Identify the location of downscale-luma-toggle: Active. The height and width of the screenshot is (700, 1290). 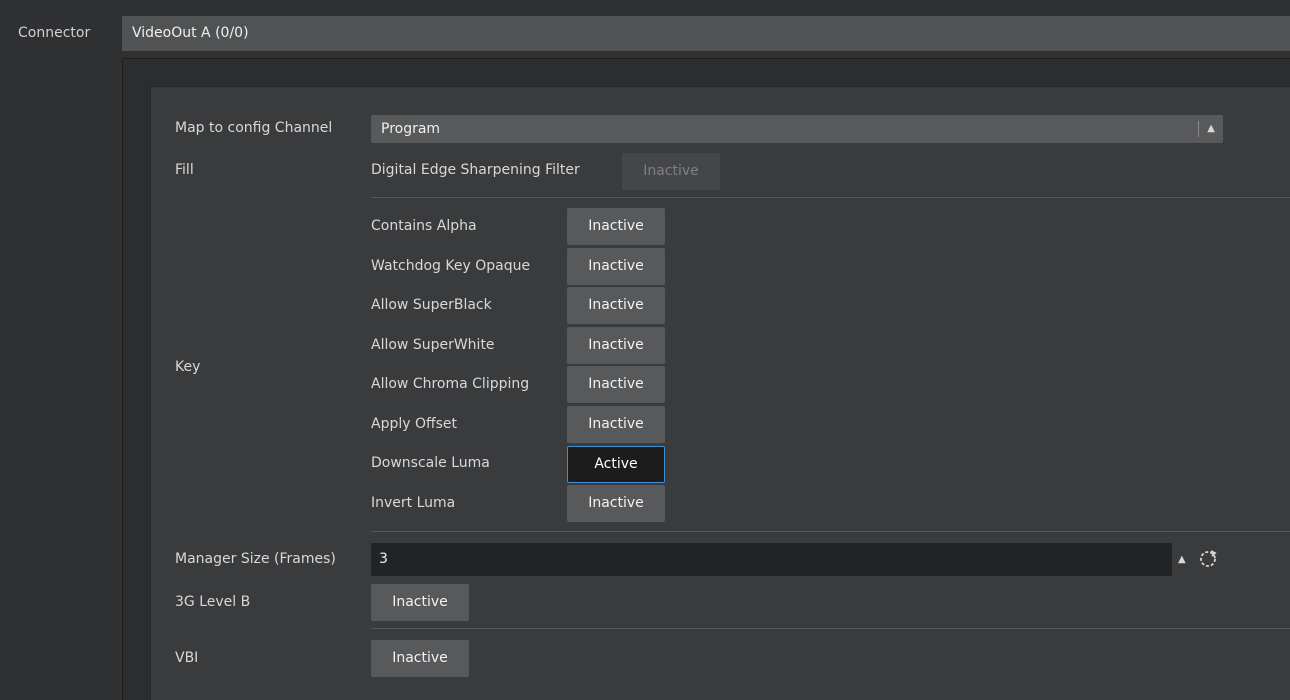
(616, 464).